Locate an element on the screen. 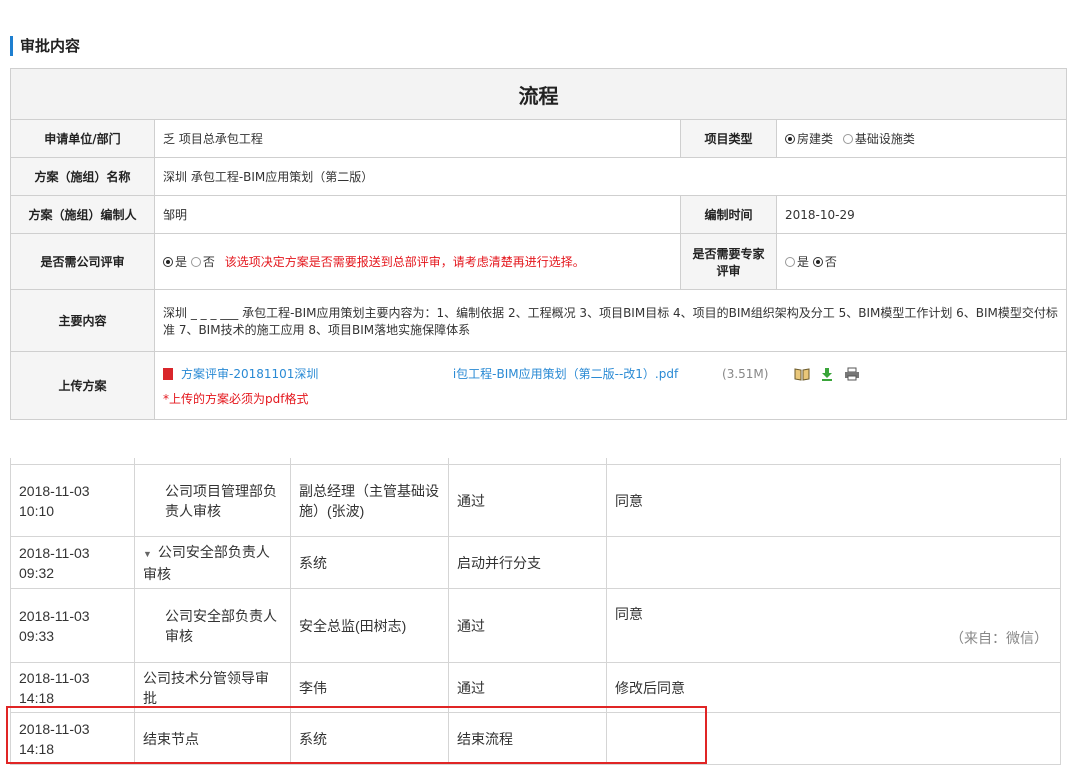 This screenshot has height=779, width=1090. download-icon is located at coordinates (827, 375).